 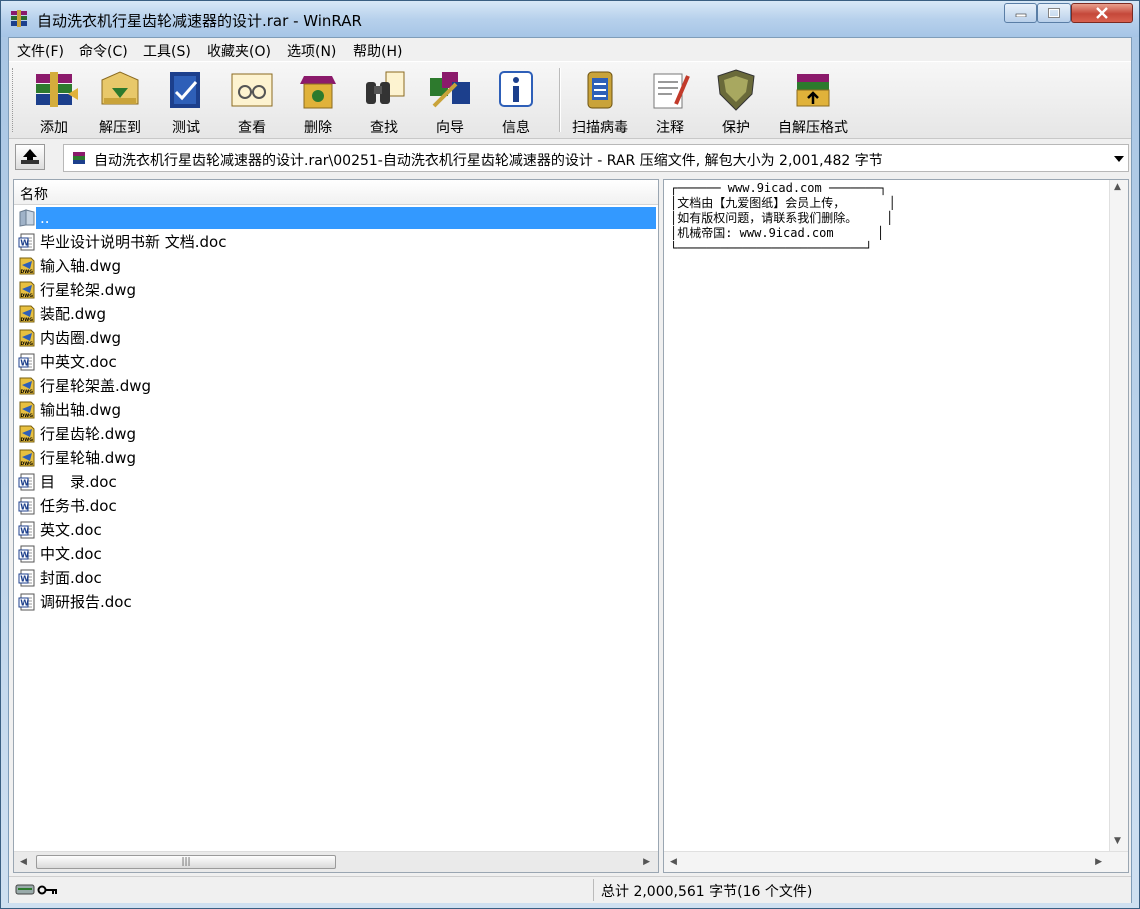 What do you see at coordinates (570, 889) in the screenshot?
I see `status-bar: 总计 2,000,561 字节(16 个文件)` at bounding box center [570, 889].